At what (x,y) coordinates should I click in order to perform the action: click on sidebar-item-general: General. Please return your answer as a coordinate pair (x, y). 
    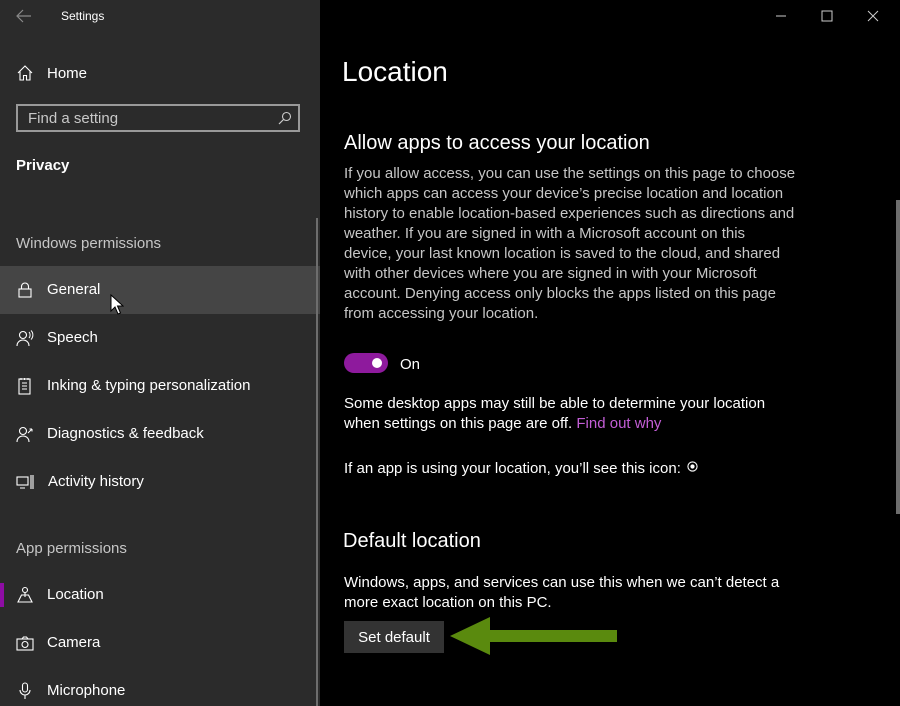
    Looking at the image, I should click on (160, 290).